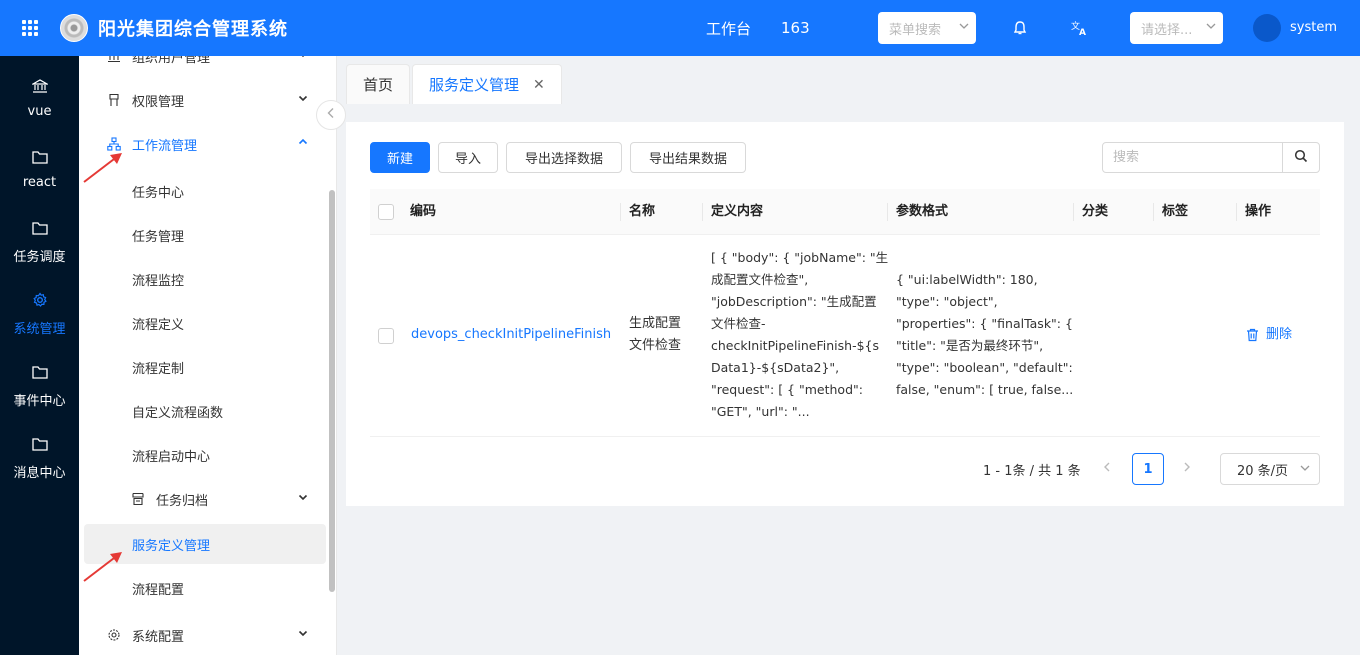 Image resolution: width=1360 pixels, height=655 pixels. I want to click on export-selected-button: 导出选择数据, so click(564, 157).